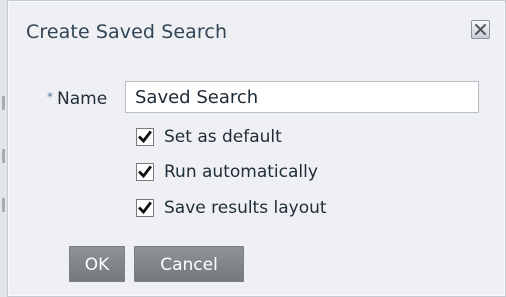 The width and height of the screenshot is (506, 297). Describe the element at coordinates (223, 137) in the screenshot. I see `set-as-default-label: Set as default` at that location.